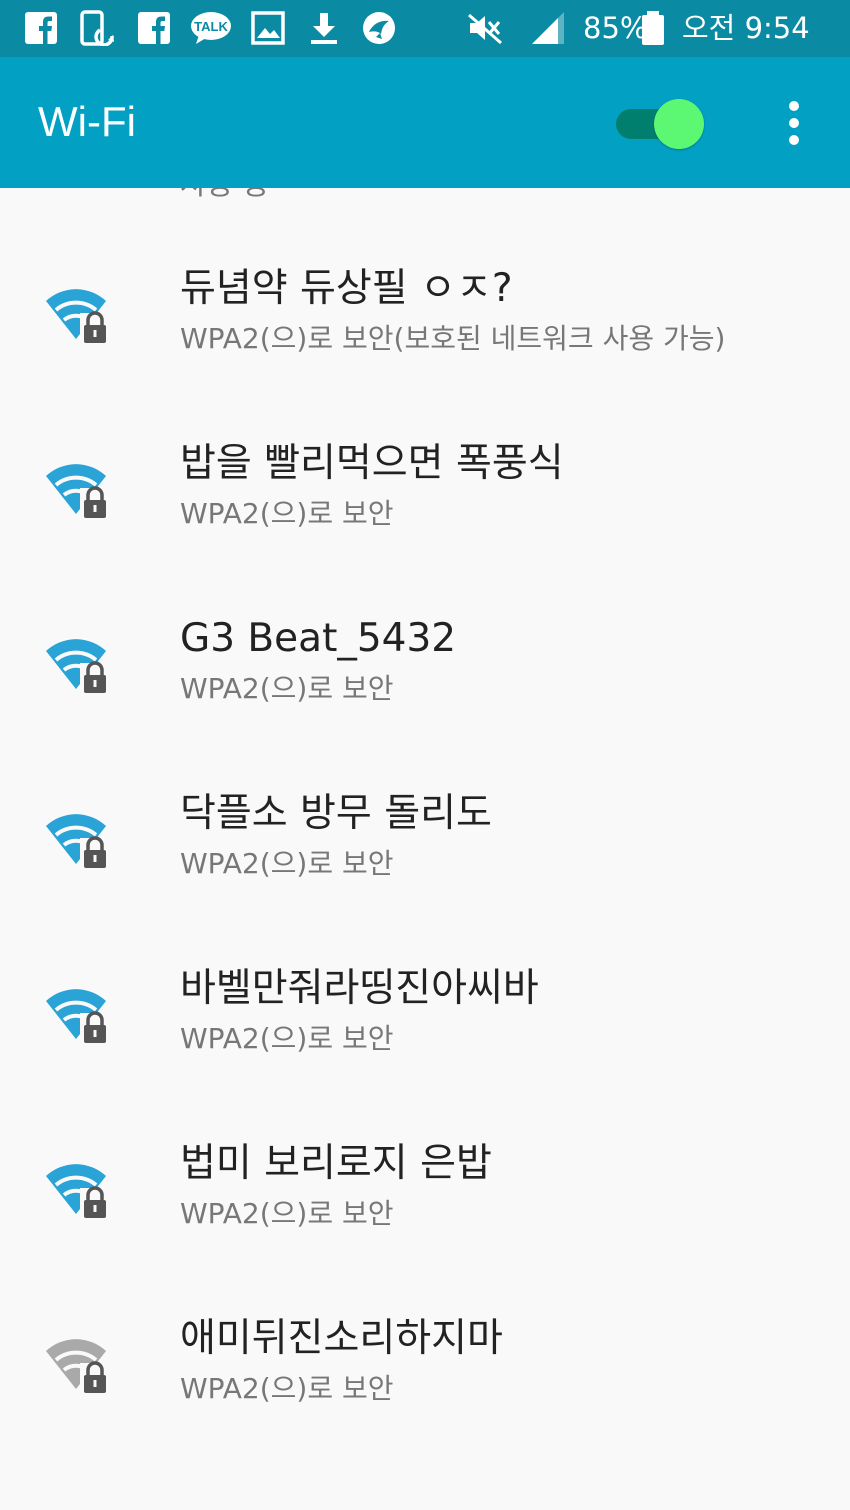 This screenshot has width=850, height=1510. What do you see at coordinates (485, 29) in the screenshot?
I see `mute-icon` at bounding box center [485, 29].